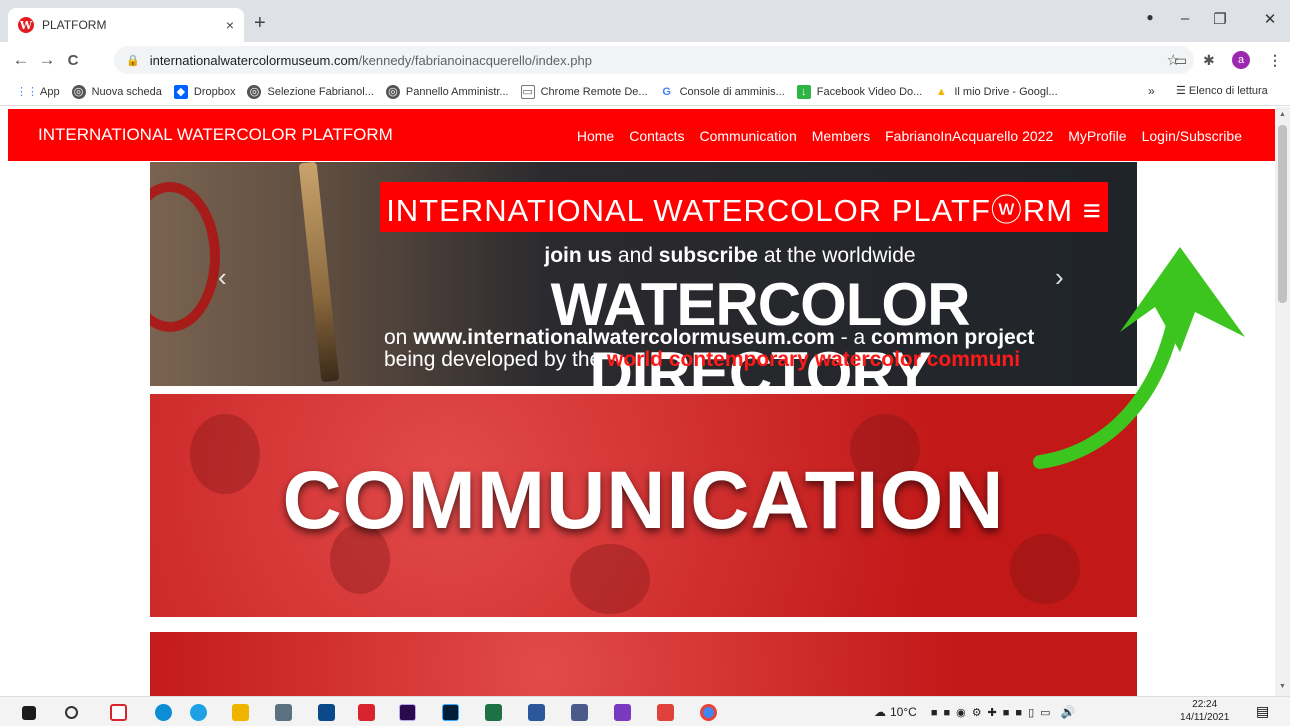 The image size is (1290, 726). What do you see at coordinates (953, 337) in the screenshot?
I see `hero-line3-bold2: common project` at bounding box center [953, 337].